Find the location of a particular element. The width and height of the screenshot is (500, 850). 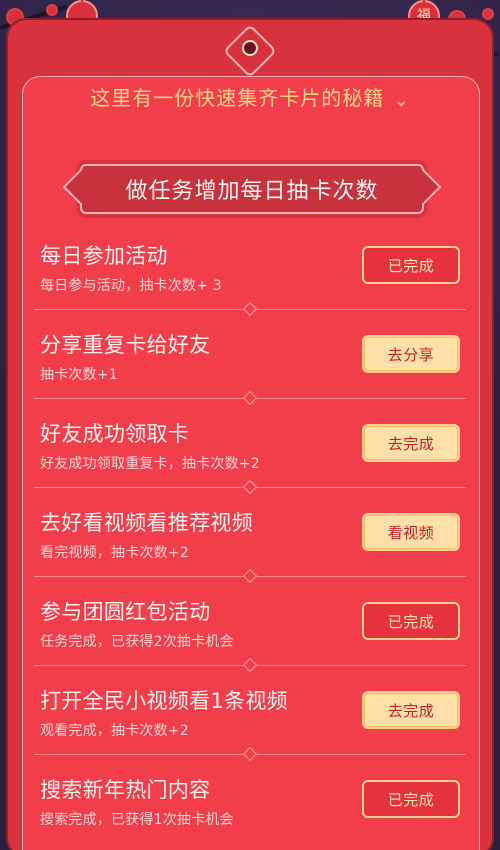

watch-video-button: 看视频 is located at coordinates (411, 532).